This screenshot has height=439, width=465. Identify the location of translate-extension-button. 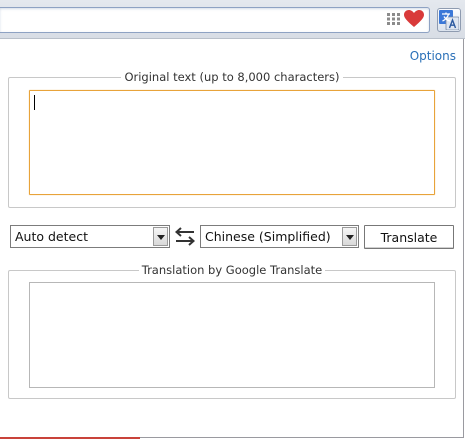
(449, 20).